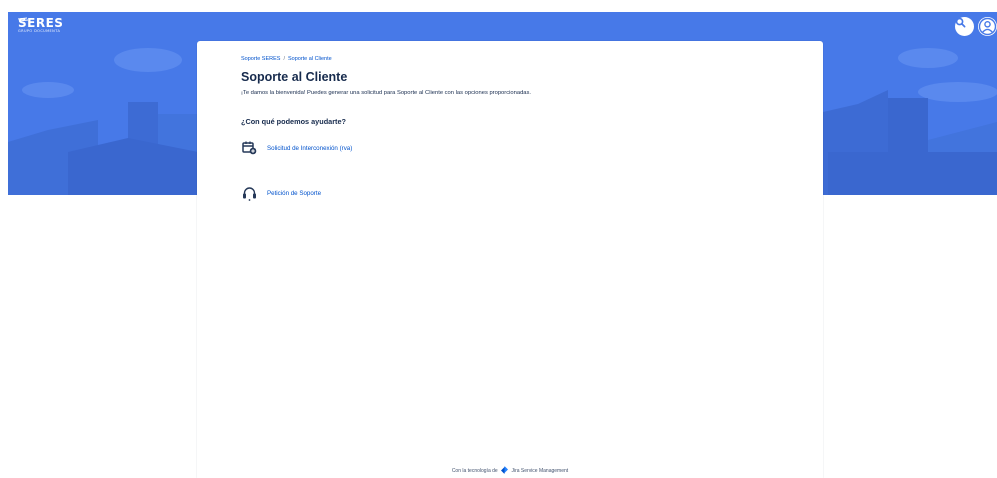 The image size is (997, 478). I want to click on logo-swoosh-icon, so click(23, 19).